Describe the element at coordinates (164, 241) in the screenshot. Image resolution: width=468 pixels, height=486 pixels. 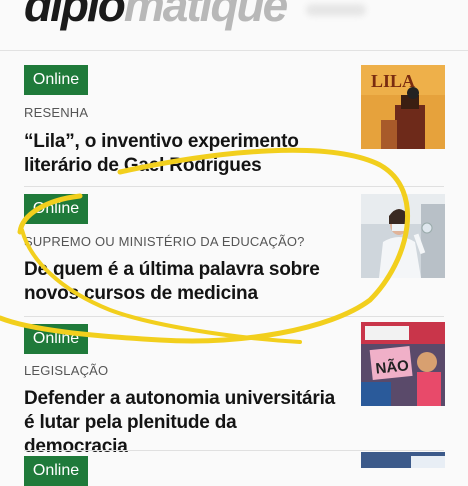
I see `article-kicker: SUPREMO OU MINISTÉRIO DA EDUCAÇÃO?` at that location.